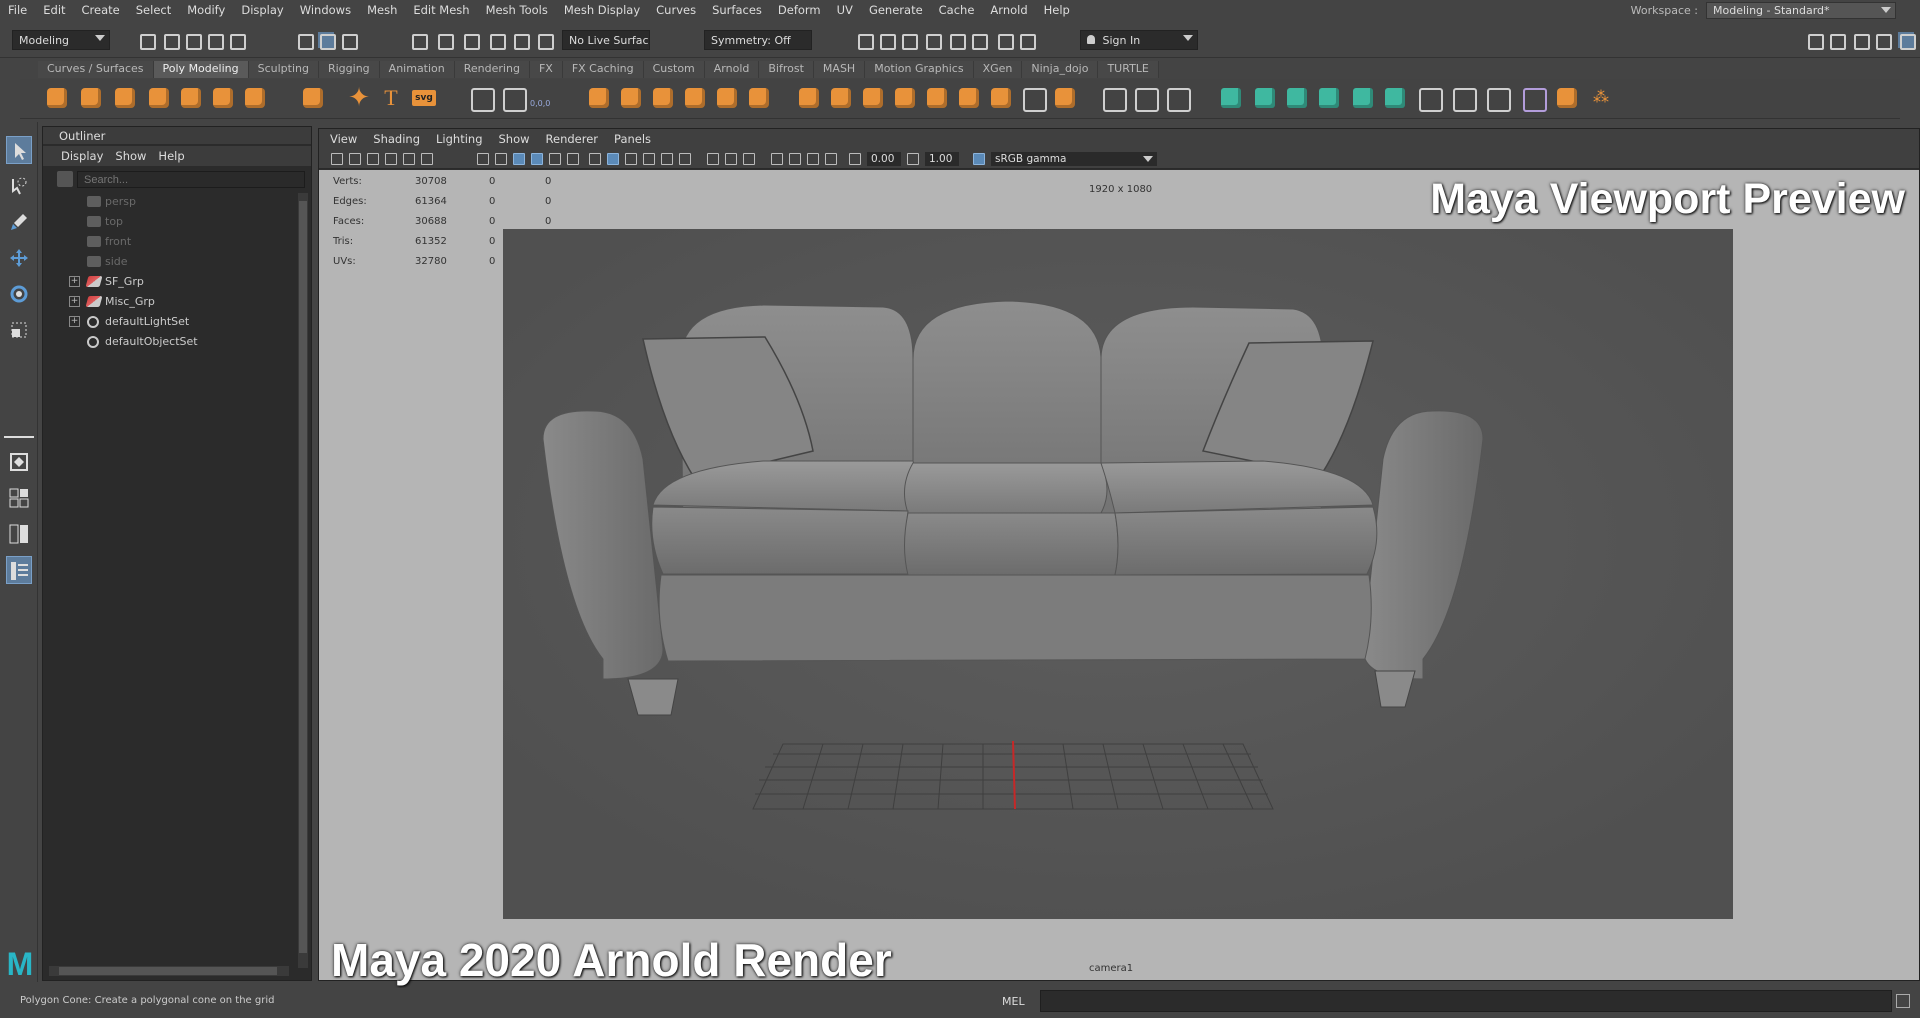  What do you see at coordinates (441, 10) in the screenshot?
I see `menu-edit-mesh: Edit Mesh` at bounding box center [441, 10].